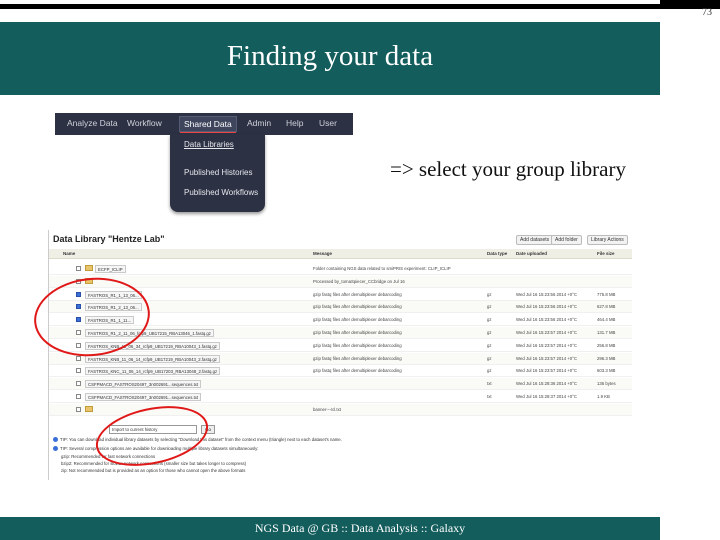  What do you see at coordinates (547, 396) in the screenshot?
I see `row-date: Wed Jul 16 15:28:37 2014 +0°C` at bounding box center [547, 396].